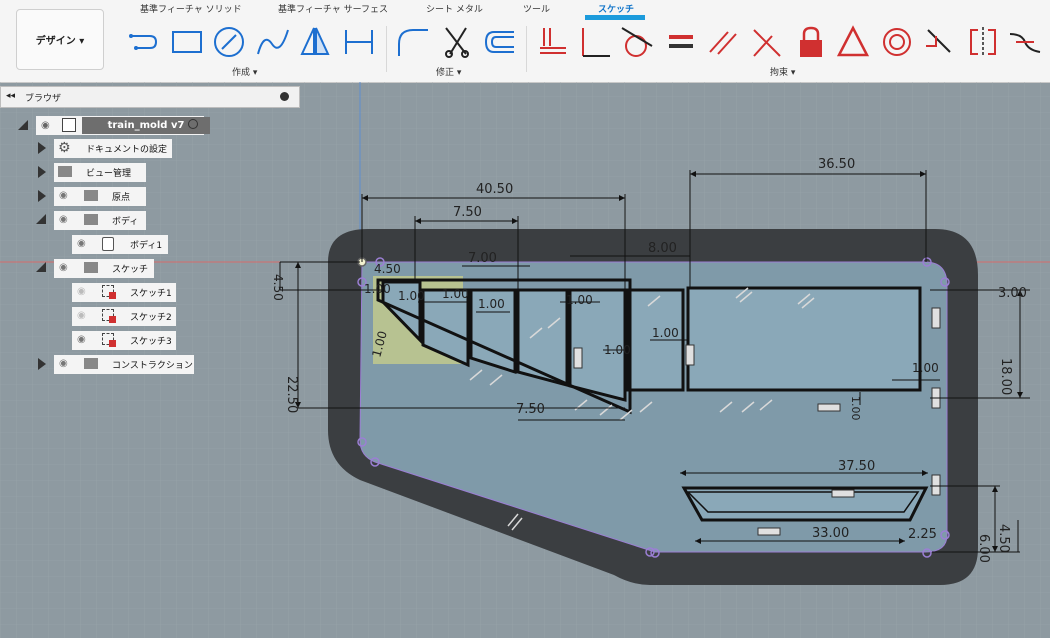 Image resolution: width=1050 pixels, height=638 pixels. I want to click on perpendicular-constraint-icon, so click(767, 42).